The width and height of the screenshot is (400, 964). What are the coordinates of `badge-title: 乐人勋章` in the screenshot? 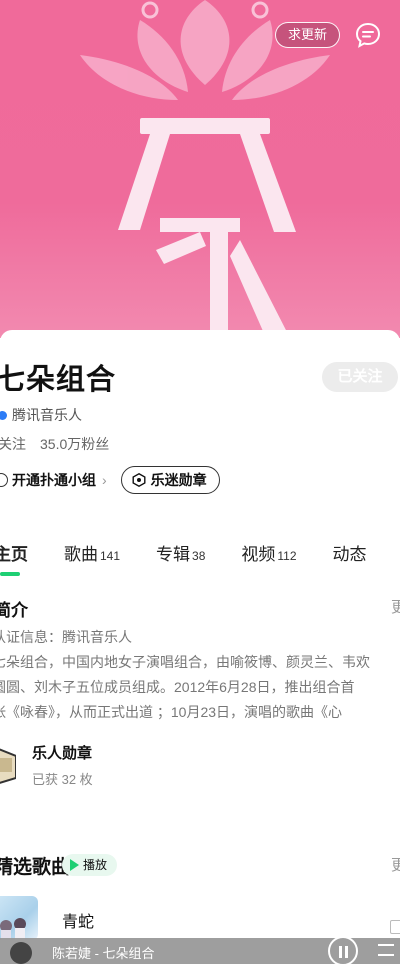 It's located at (62, 753).